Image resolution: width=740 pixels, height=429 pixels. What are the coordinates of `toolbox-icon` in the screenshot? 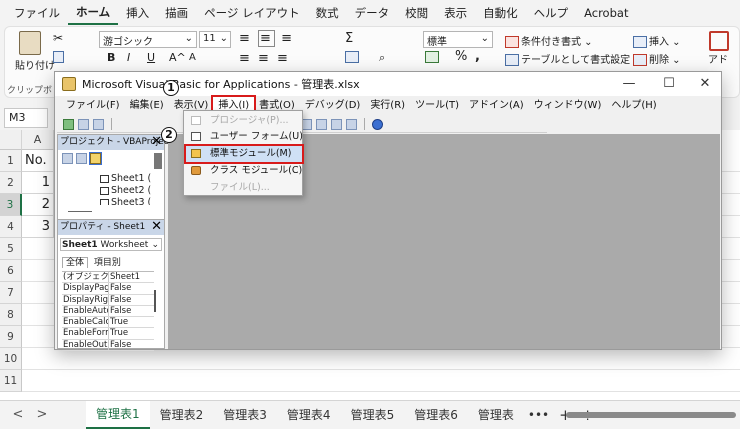 It's located at (351, 124).